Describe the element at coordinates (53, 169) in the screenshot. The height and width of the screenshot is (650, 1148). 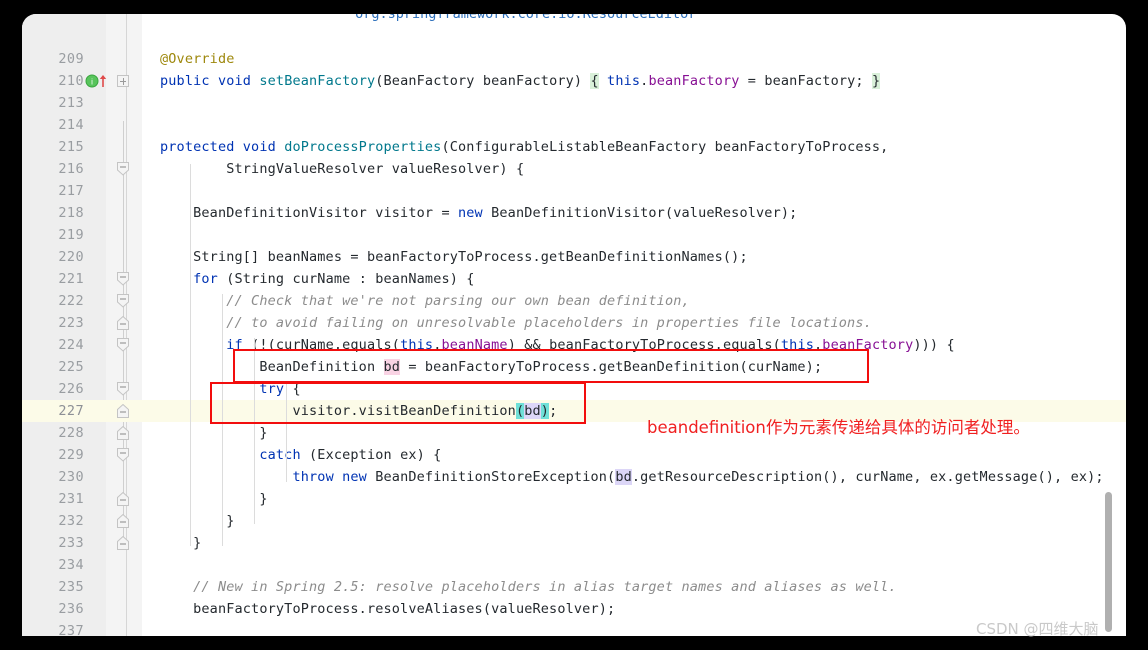
I see `line-number: 216` at that location.